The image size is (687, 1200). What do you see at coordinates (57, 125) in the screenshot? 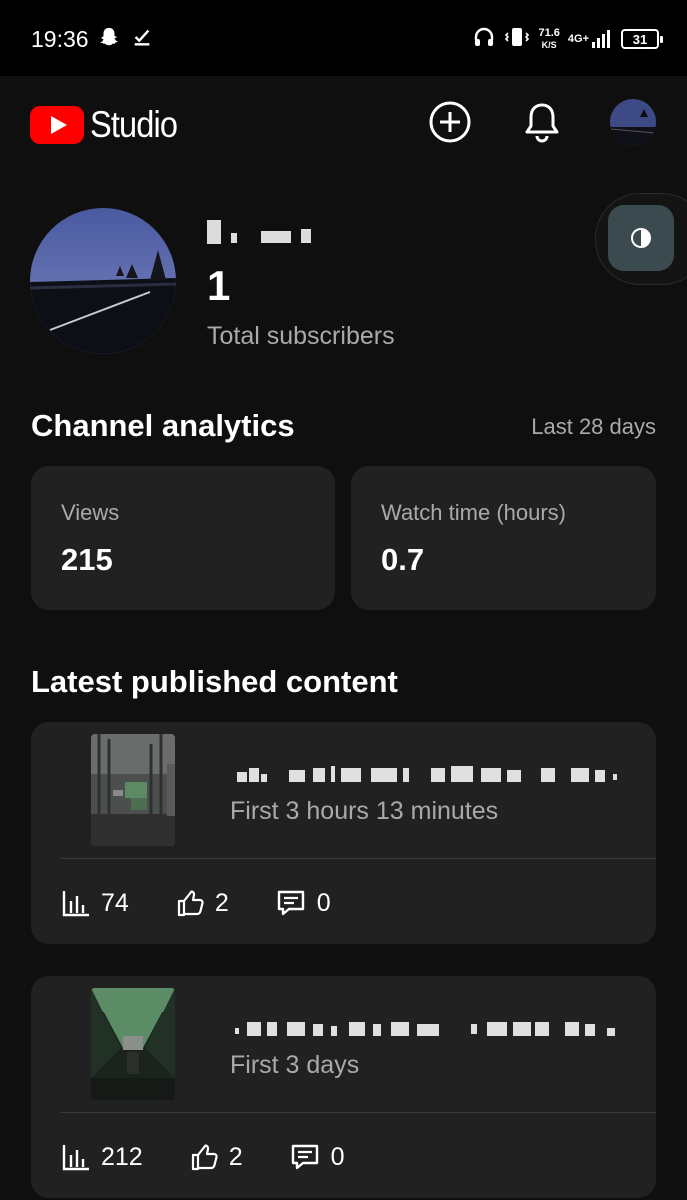
I see `youtube-logo-icon` at bounding box center [57, 125].